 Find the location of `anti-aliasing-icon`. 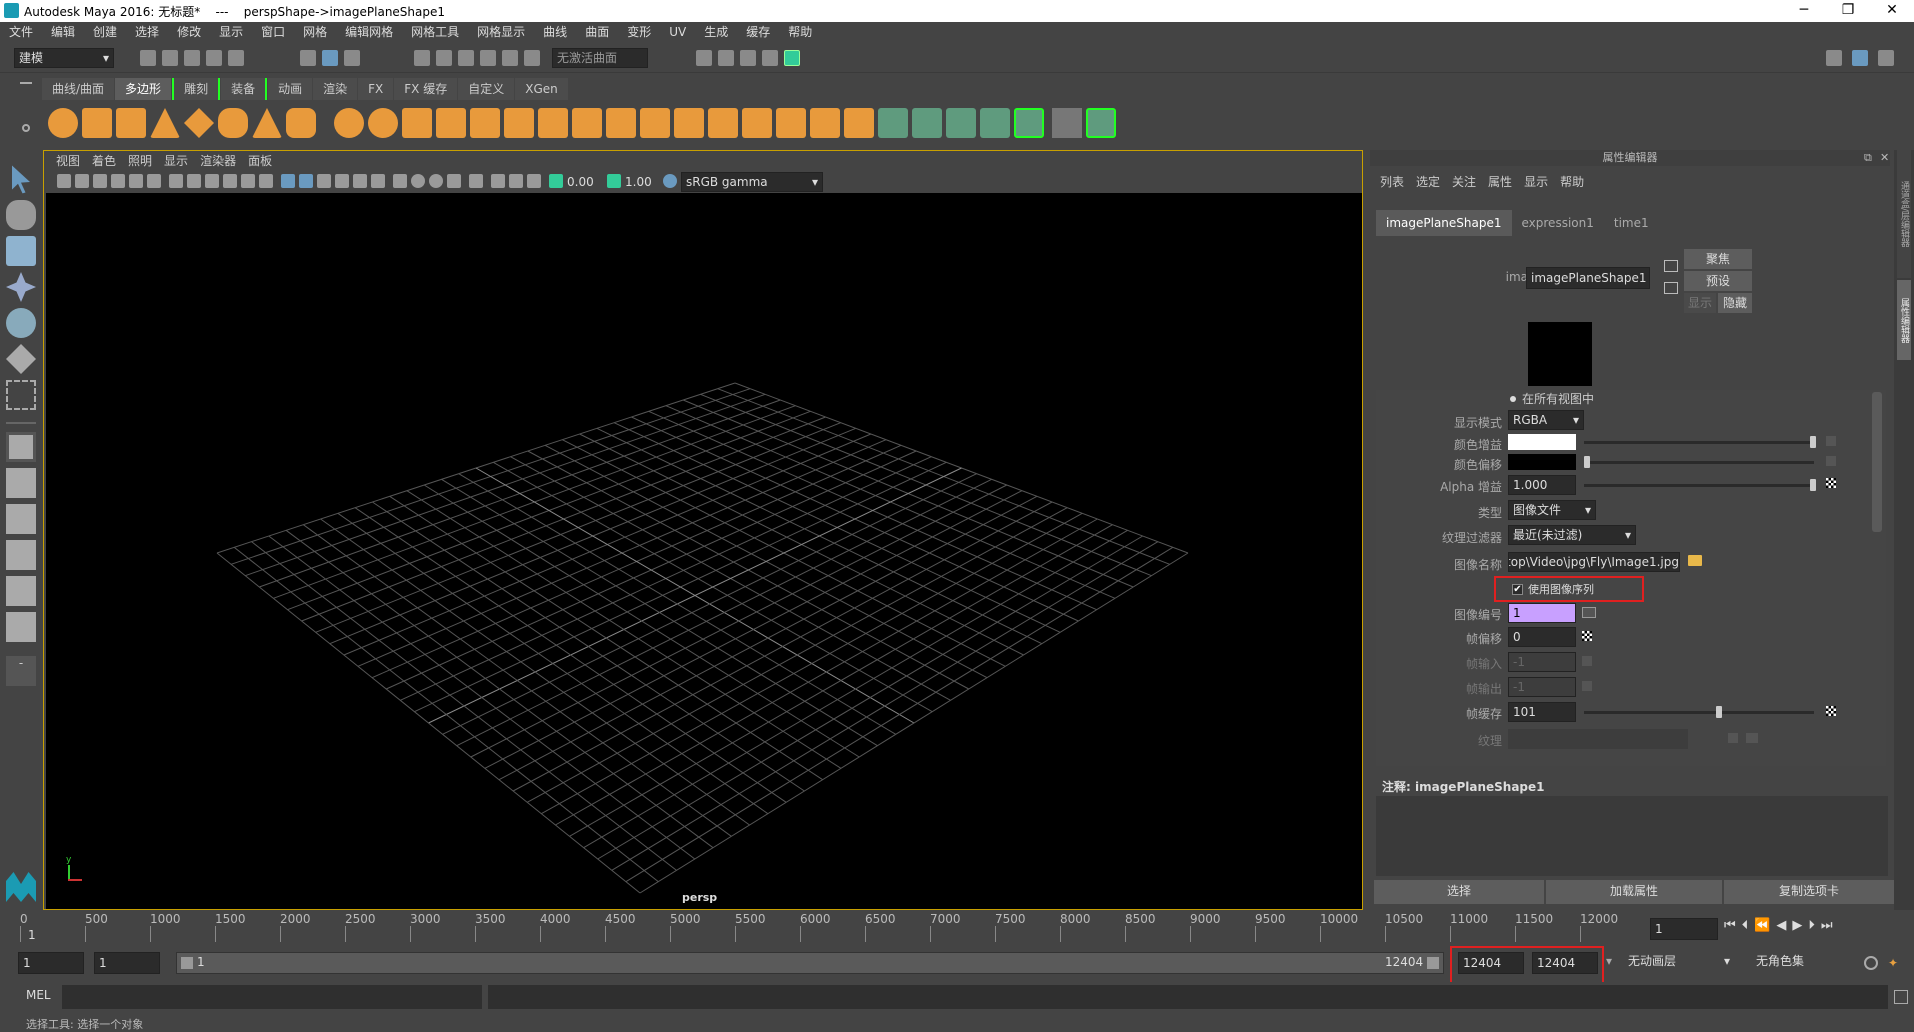

anti-aliasing-icon is located at coordinates (436, 181).